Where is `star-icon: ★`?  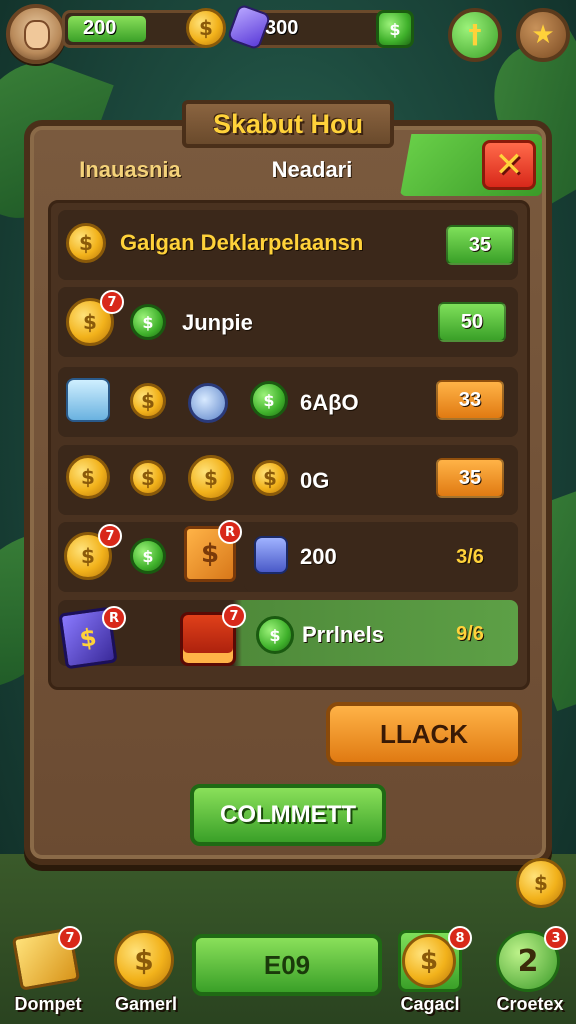 star-icon: ★ is located at coordinates (543, 35).